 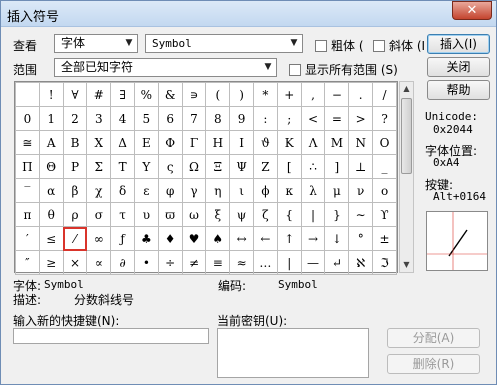 I want to click on grid-scrollbar: ▲ ▼, so click(x=406, y=177).